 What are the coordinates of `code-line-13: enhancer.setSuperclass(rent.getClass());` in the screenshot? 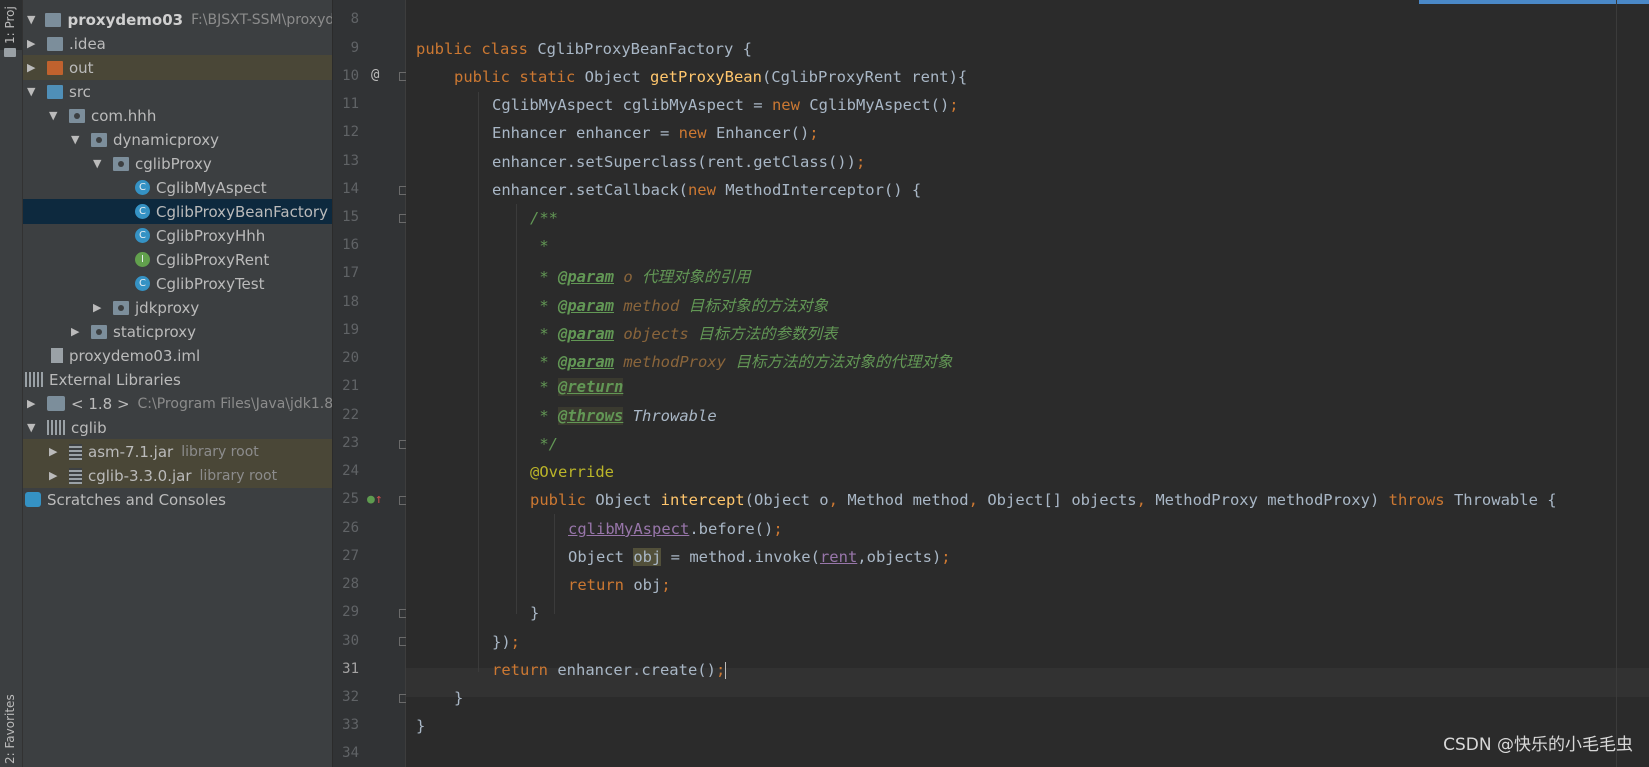 It's located at (679, 162).